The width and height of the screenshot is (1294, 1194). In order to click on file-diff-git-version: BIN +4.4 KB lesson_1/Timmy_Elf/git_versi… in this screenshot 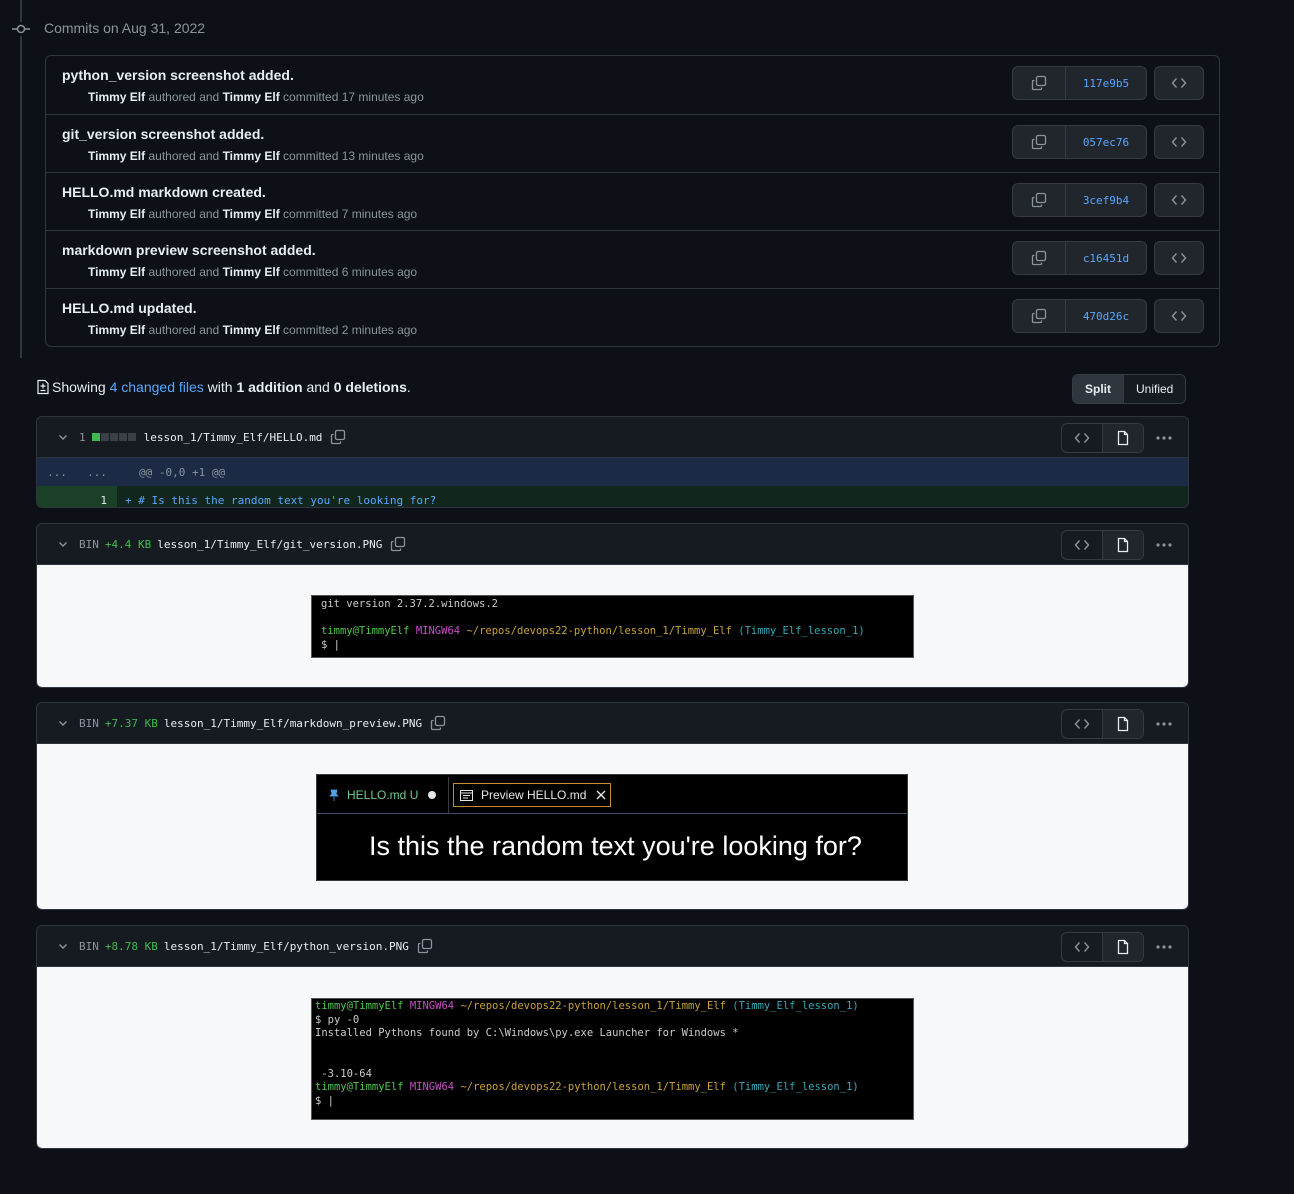, I will do `click(612, 605)`.